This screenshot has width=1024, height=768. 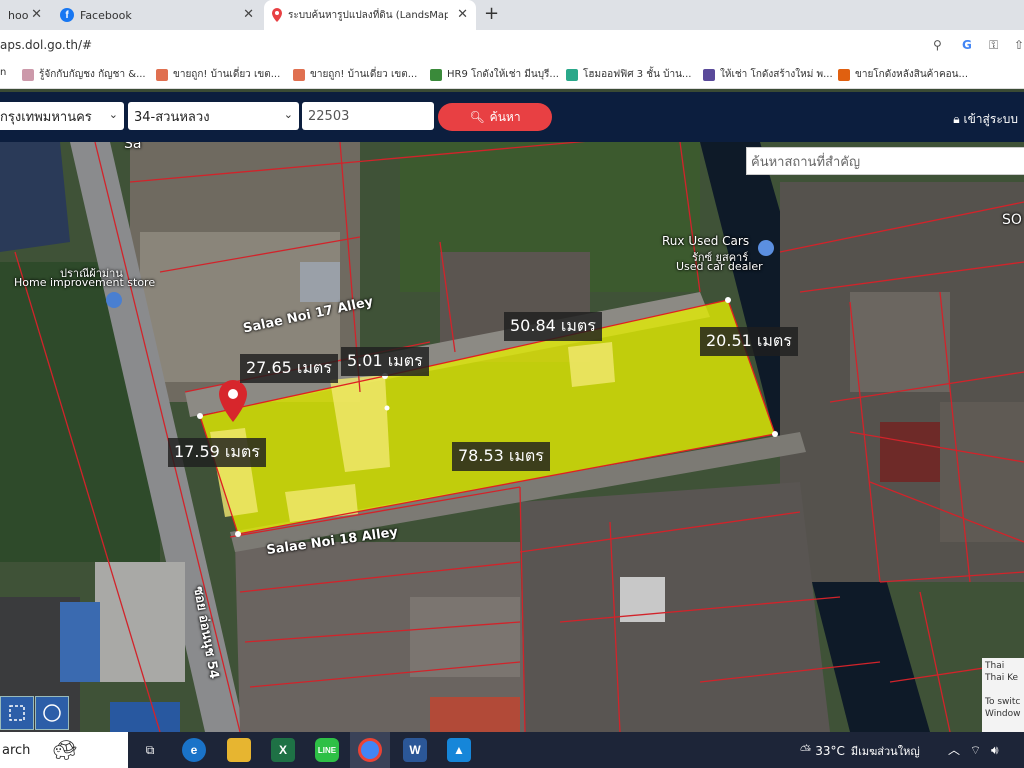 I want to click on turtle-icon: 🐢︎, so click(x=65, y=750).